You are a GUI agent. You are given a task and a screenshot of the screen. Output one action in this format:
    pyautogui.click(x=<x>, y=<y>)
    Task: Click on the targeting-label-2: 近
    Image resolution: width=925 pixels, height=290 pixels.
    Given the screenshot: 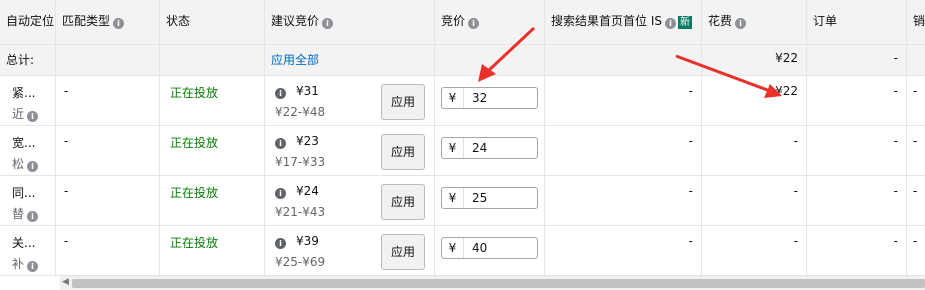 What is the action you would take?
    pyautogui.click(x=18, y=114)
    